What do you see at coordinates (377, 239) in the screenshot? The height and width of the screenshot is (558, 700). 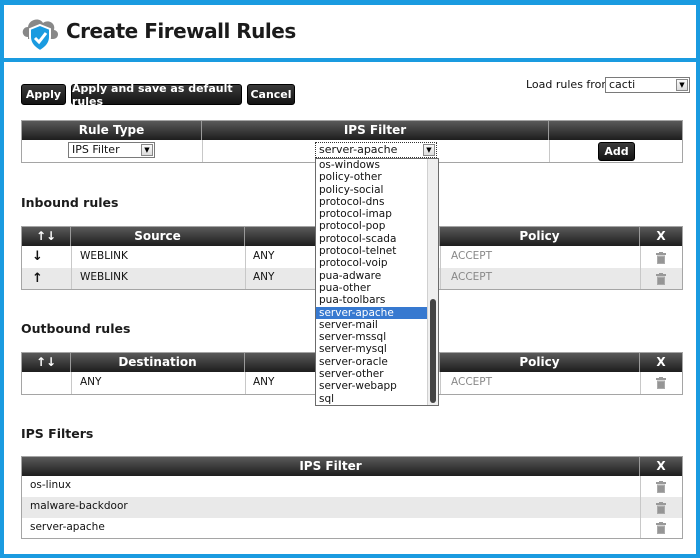 I see `dropdown-option: protocol-scada` at bounding box center [377, 239].